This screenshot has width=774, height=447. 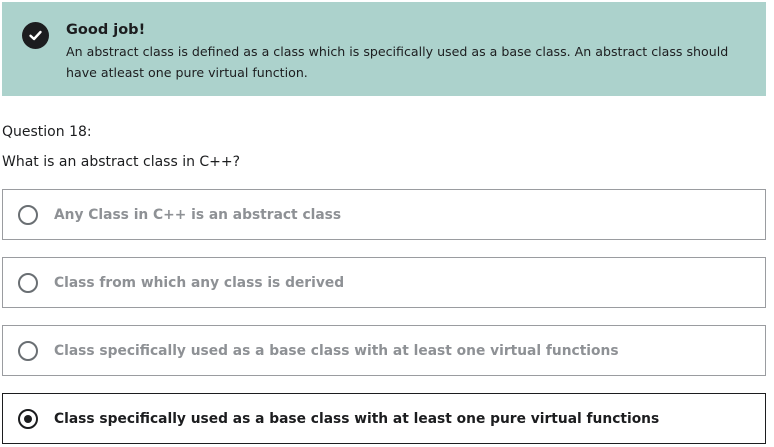 What do you see at coordinates (384, 282) in the screenshot?
I see `answer-option-2: Class from which any class is derived` at bounding box center [384, 282].